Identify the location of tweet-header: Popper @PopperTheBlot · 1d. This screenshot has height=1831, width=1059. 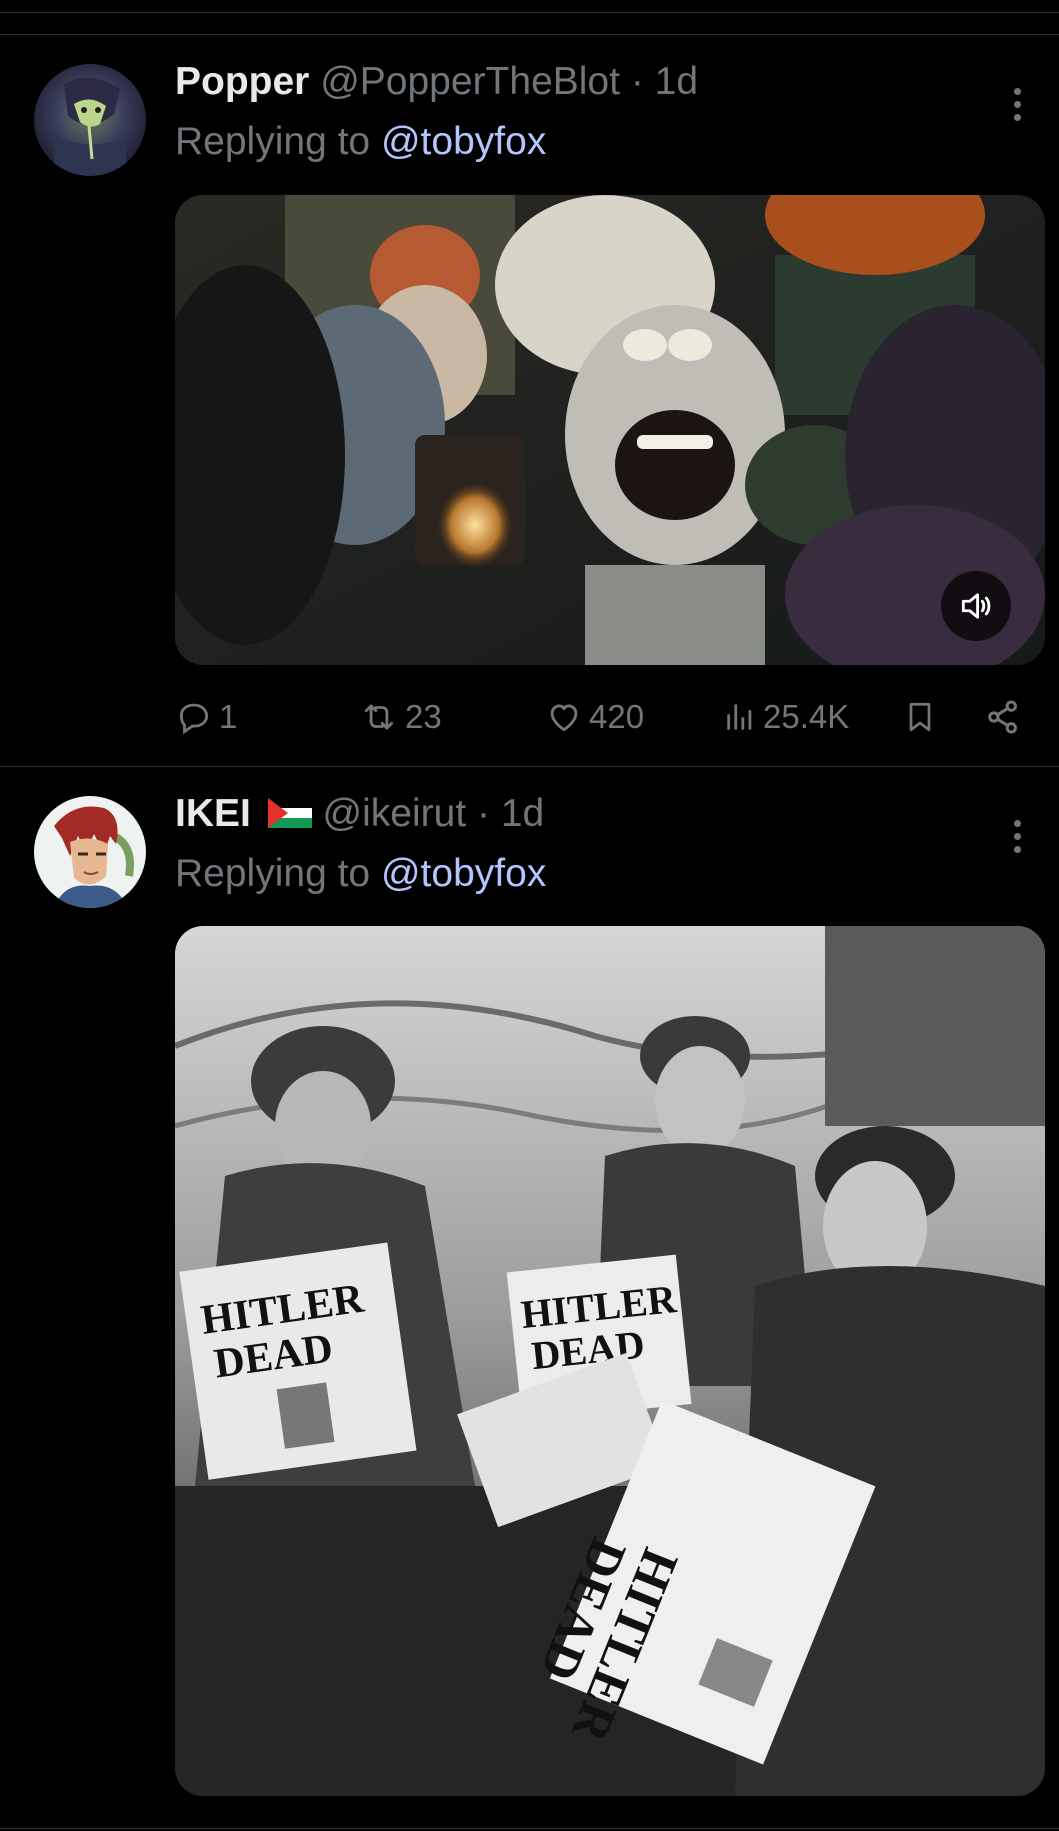
(436, 82).